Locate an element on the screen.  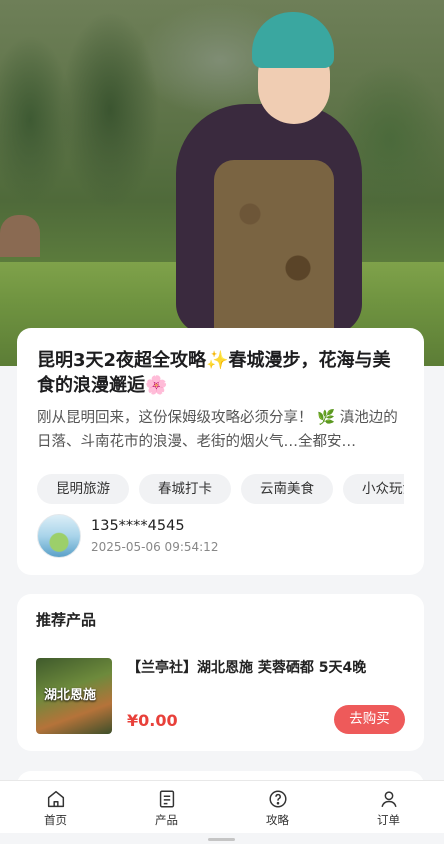
author-info: 135****4545 2025-05-06 09:54:12 is located at coordinates (154, 536).